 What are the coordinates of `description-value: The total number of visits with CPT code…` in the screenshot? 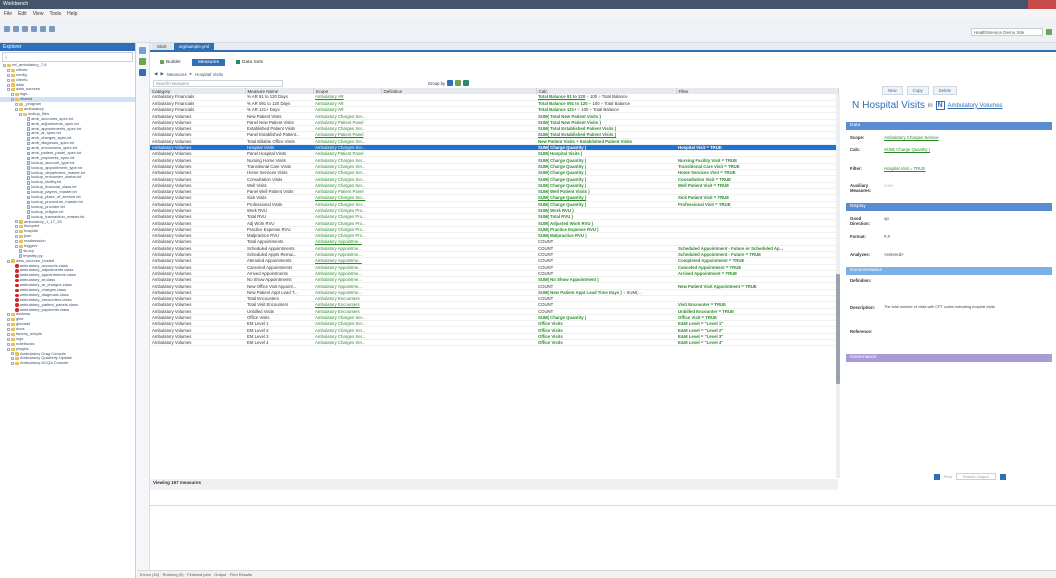 It's located at (959, 307).